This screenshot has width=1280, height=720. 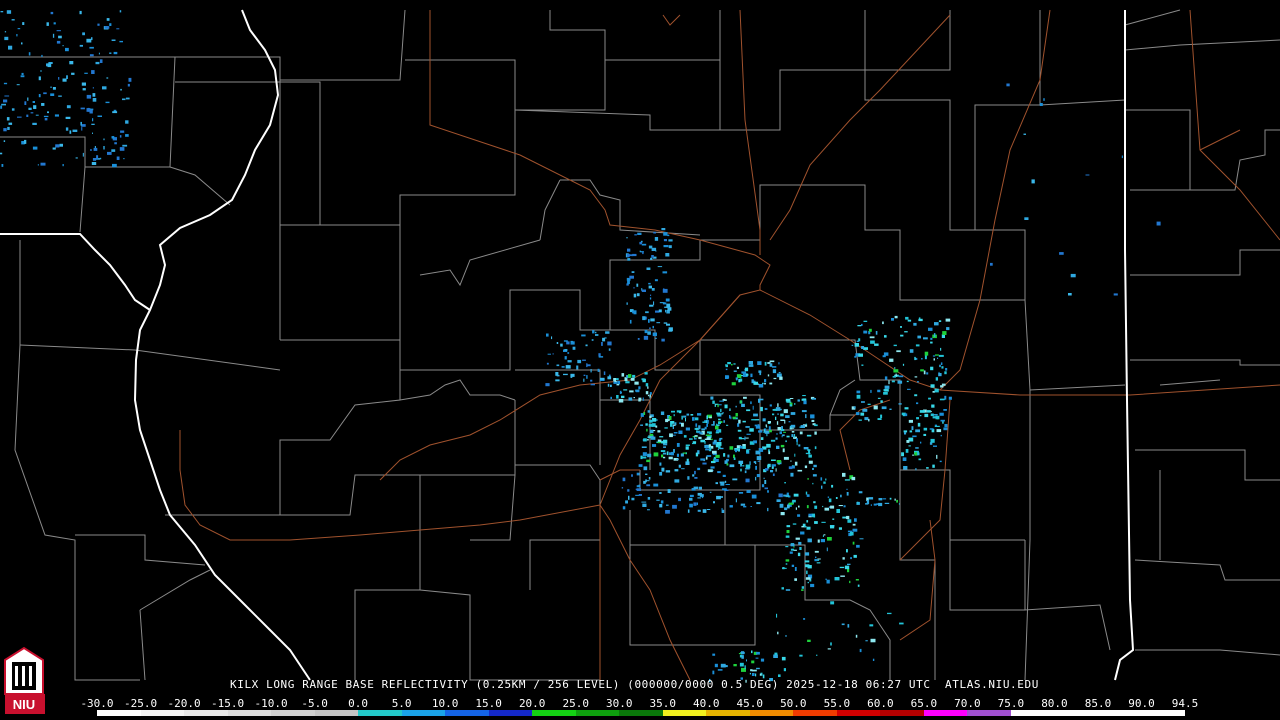 I want to click on scale-label: -25.0, so click(x=140, y=703).